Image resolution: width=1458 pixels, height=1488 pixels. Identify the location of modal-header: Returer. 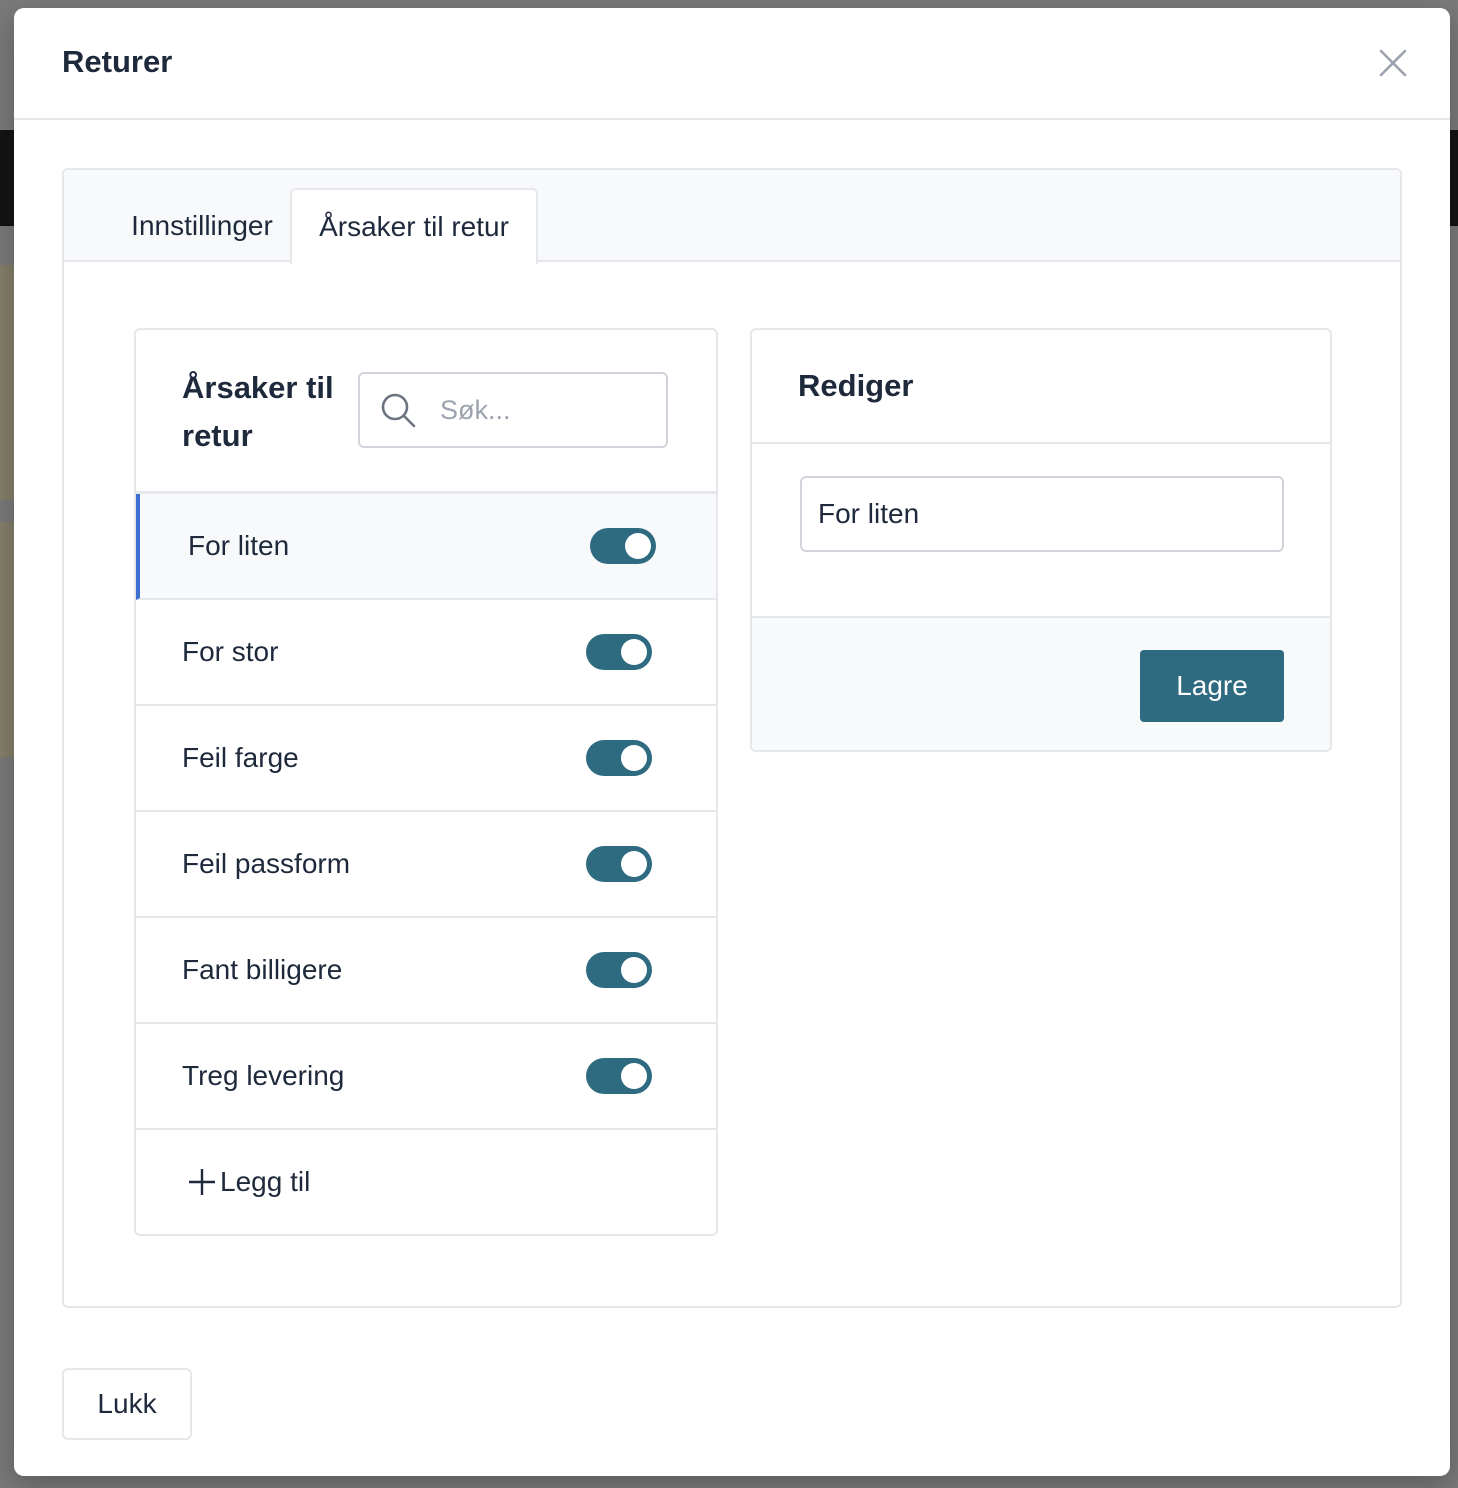
(732, 64).